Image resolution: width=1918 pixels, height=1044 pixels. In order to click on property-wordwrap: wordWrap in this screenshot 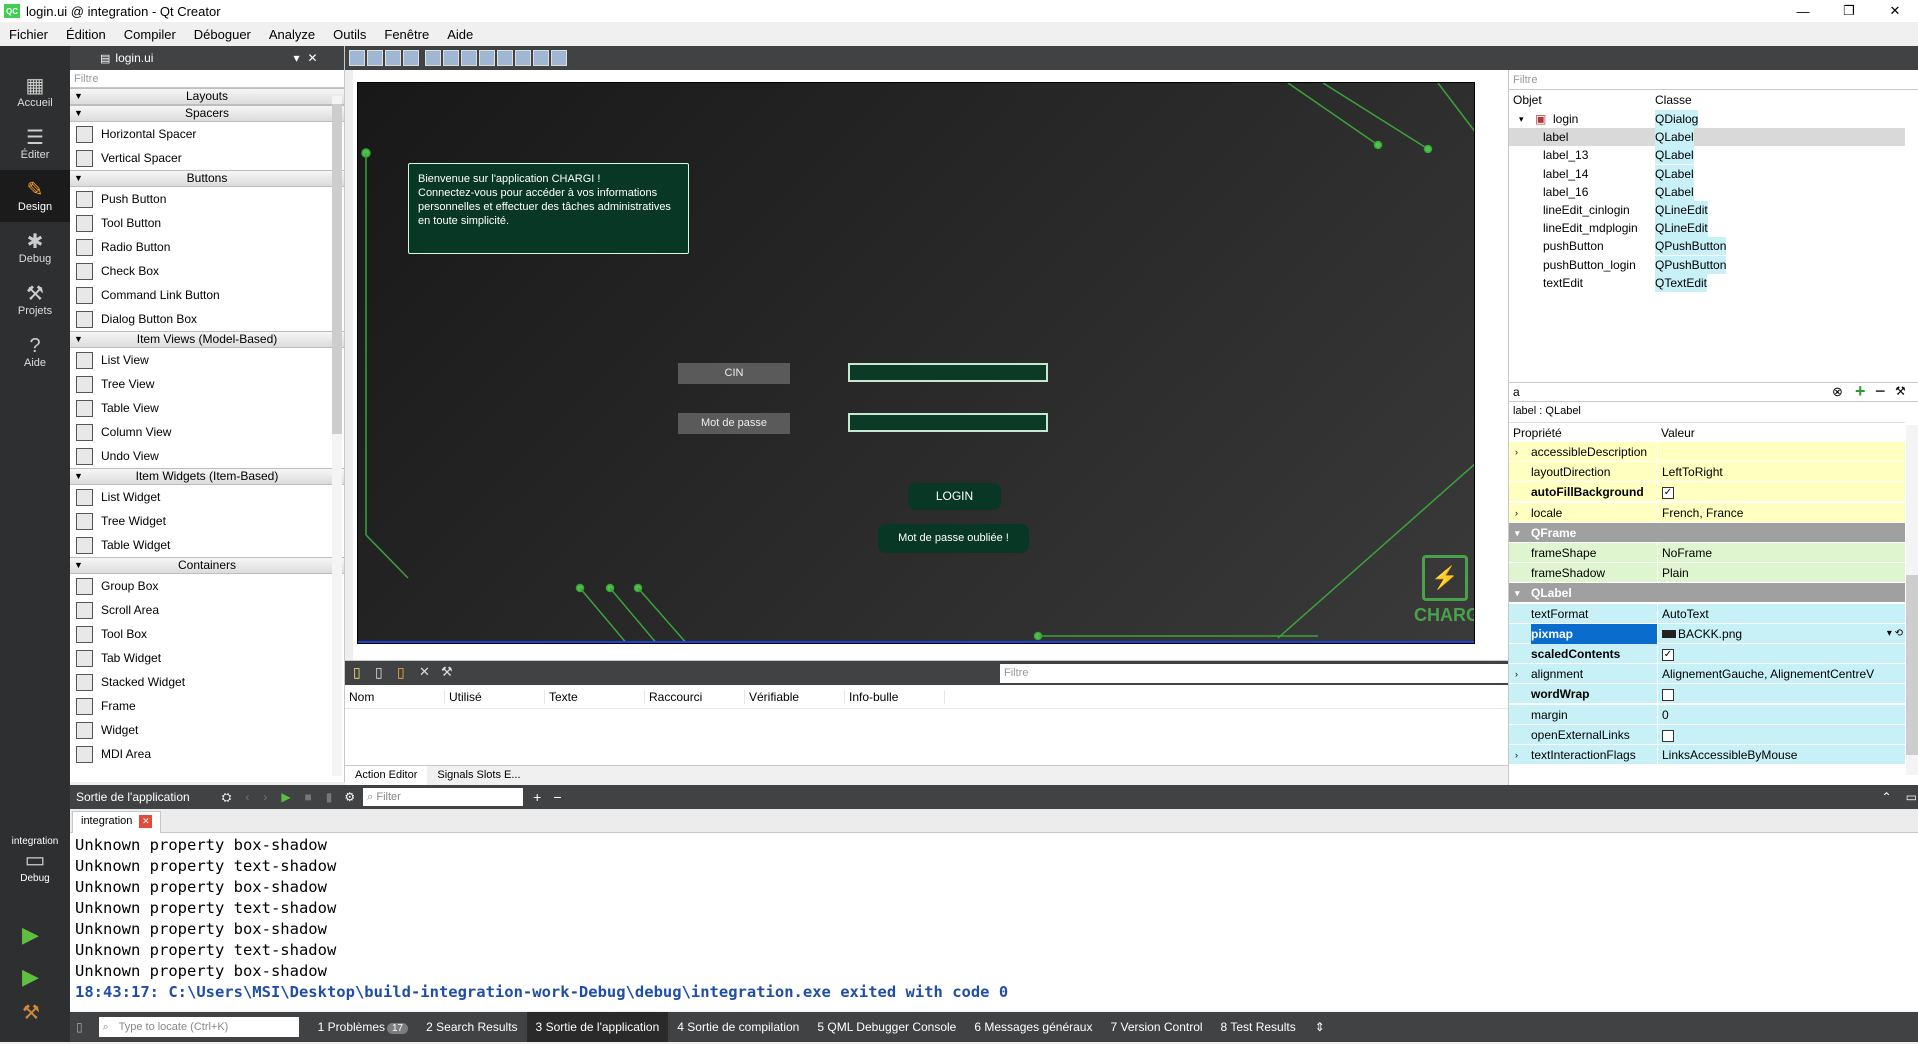, I will do `click(1707, 694)`.